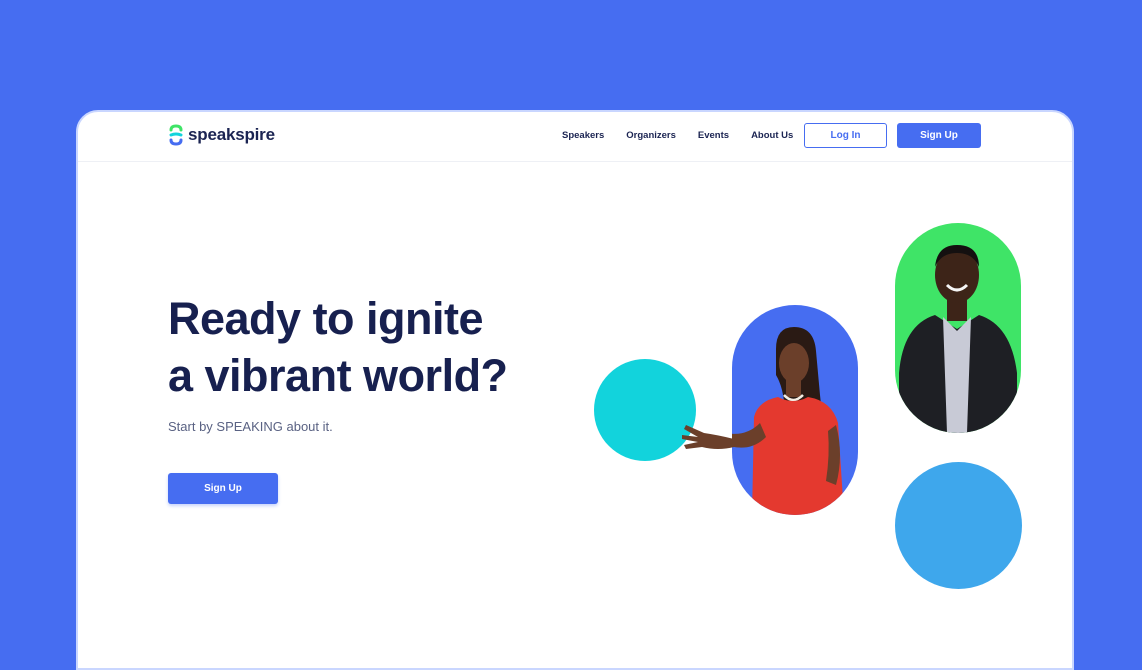 The height and width of the screenshot is (670, 1142). I want to click on nav-link-events: Events, so click(713, 135).